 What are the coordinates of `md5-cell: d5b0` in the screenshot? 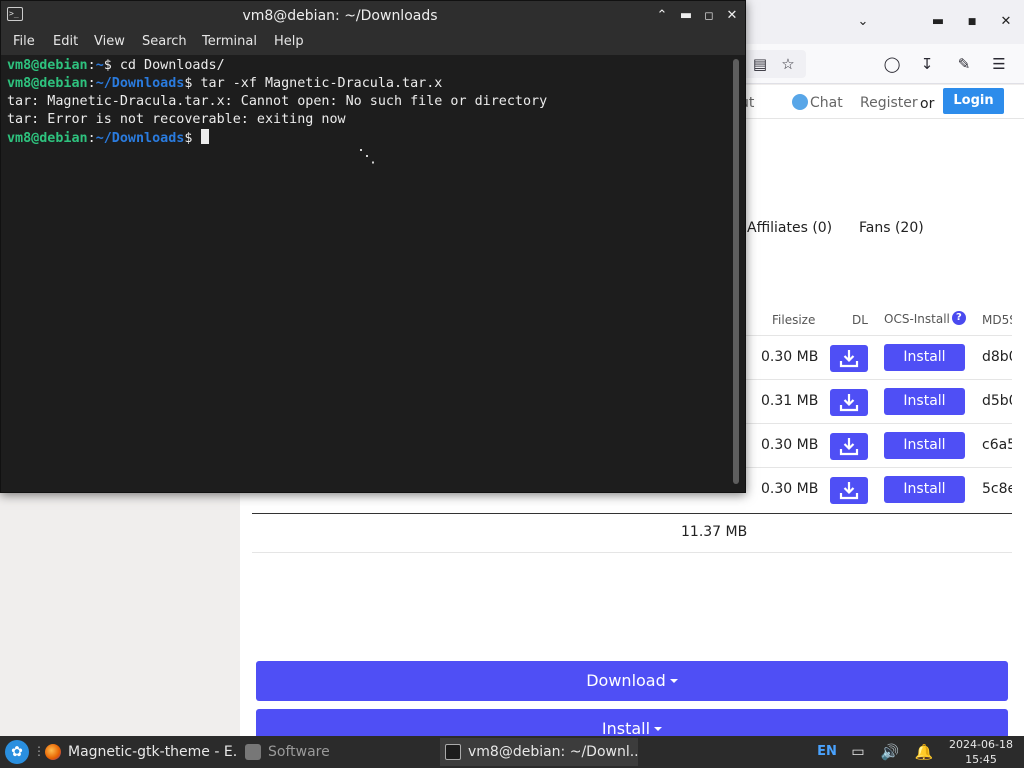 It's located at (997, 401).